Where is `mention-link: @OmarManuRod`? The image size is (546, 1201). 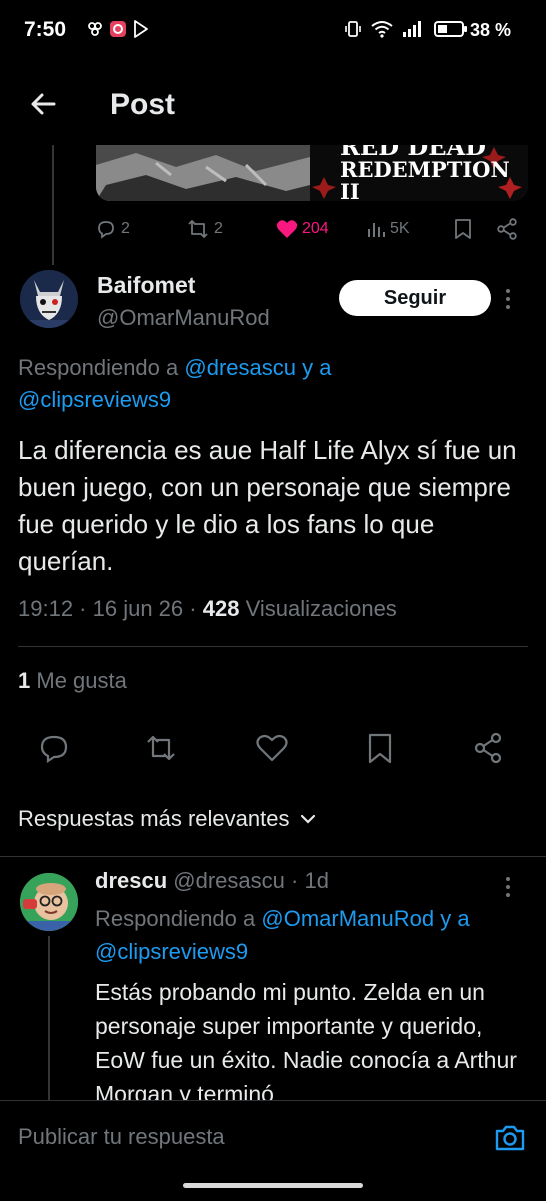
mention-link: @OmarManuRod is located at coordinates (347, 918).